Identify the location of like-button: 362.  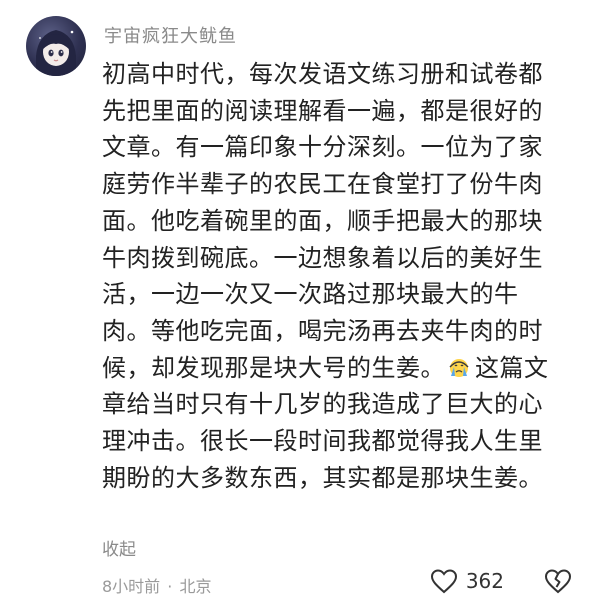
(467, 581).